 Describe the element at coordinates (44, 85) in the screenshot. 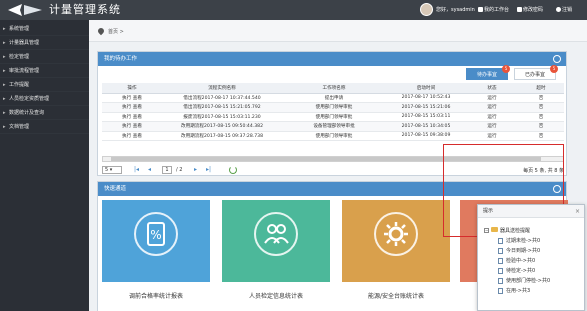

I see `sidebar-item-reminders: ▸ 工作提醒` at that location.